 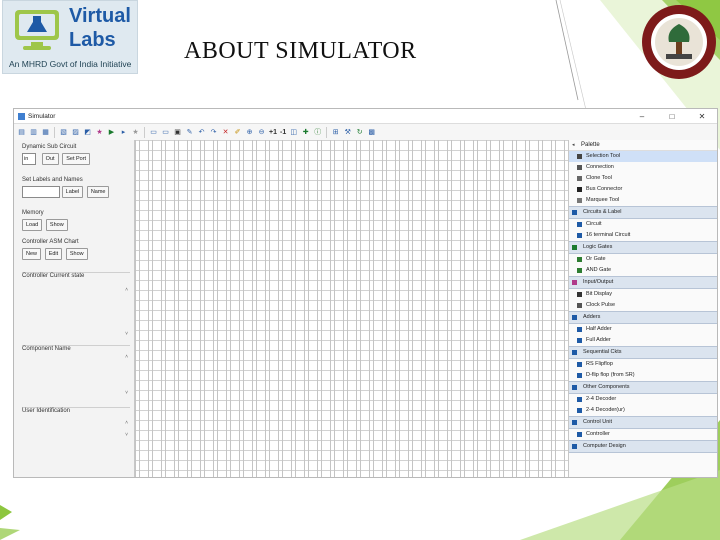 I want to click on chart-icon: ◩, so click(x=87, y=132).